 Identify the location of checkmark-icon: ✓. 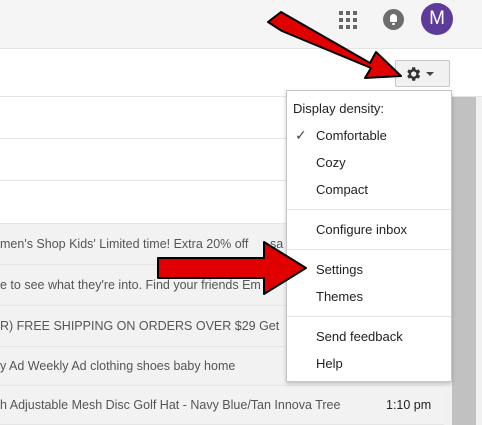
(301, 135).